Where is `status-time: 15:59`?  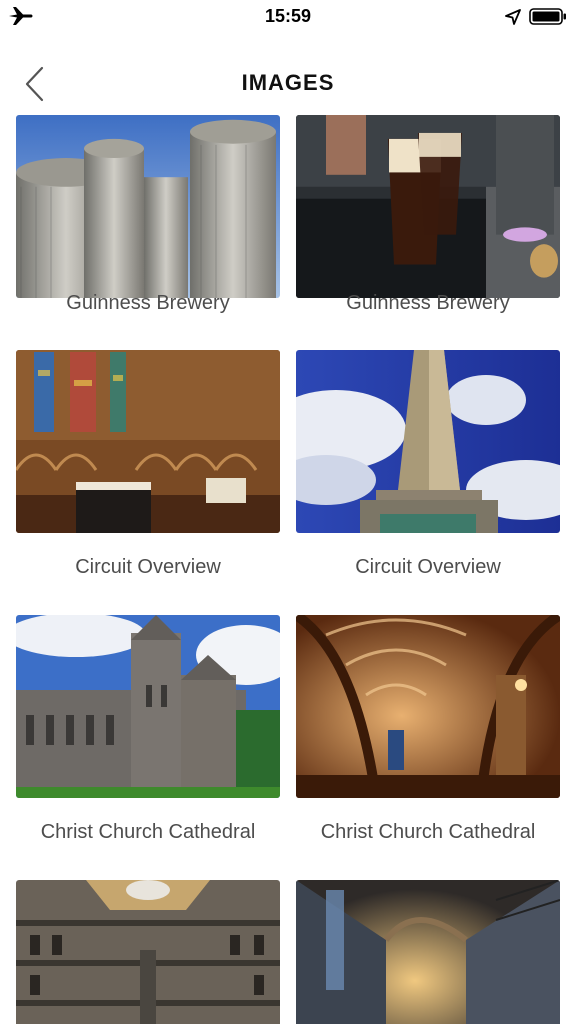
status-time: 15:59 is located at coordinates (288, 16).